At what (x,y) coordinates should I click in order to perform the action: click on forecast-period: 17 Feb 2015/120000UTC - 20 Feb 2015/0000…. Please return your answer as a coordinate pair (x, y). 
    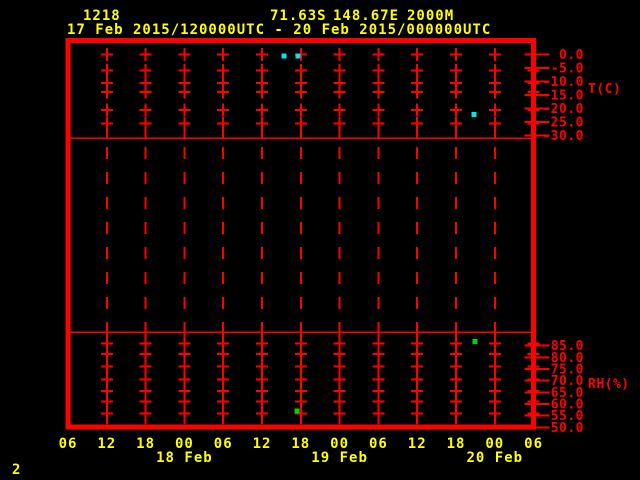
    Looking at the image, I should click on (279, 30).